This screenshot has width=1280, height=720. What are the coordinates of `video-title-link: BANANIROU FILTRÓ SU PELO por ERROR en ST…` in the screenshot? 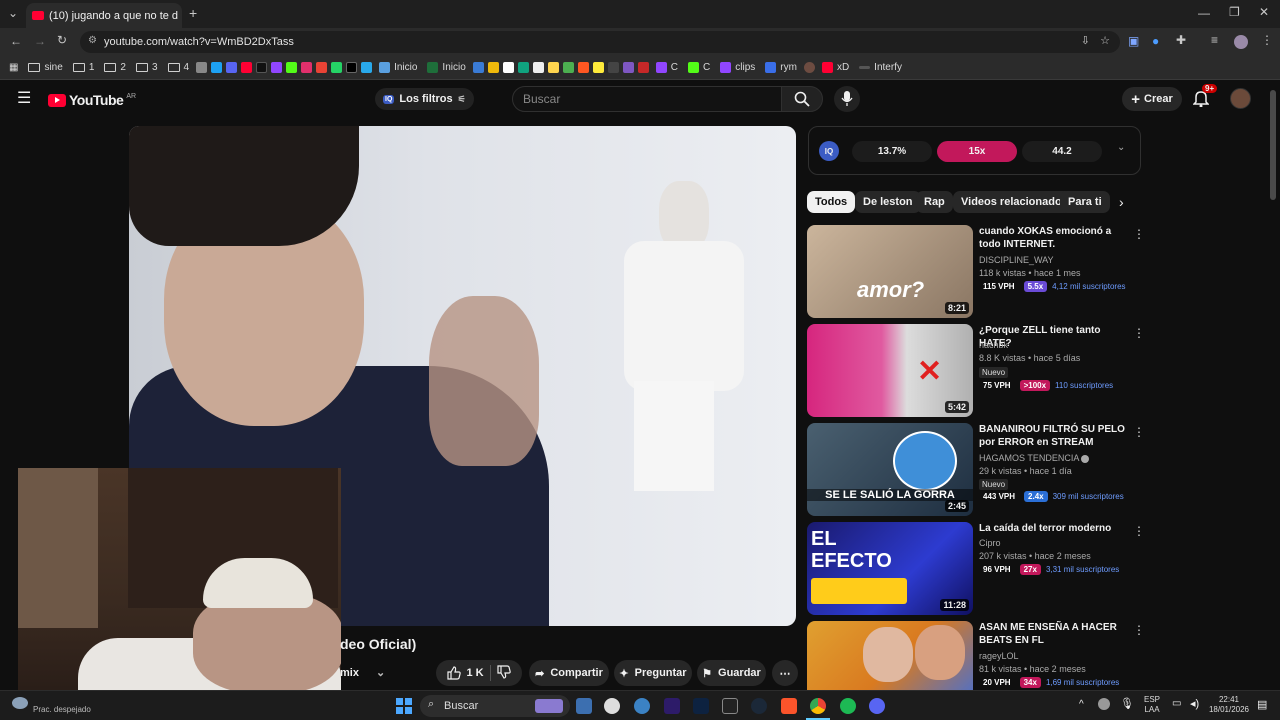 It's located at (1054, 436).